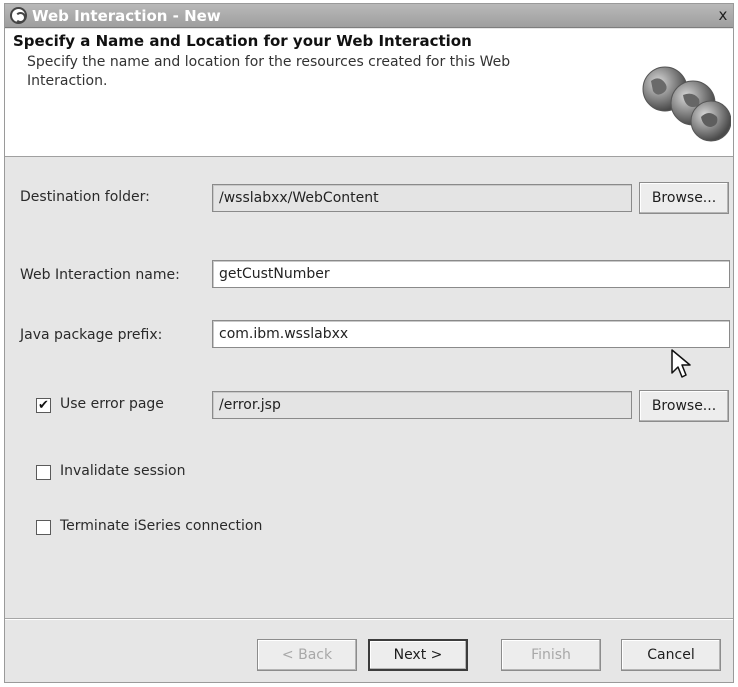 This screenshot has height=687, width=738. I want to click on finish-button: Finish, so click(551, 655).